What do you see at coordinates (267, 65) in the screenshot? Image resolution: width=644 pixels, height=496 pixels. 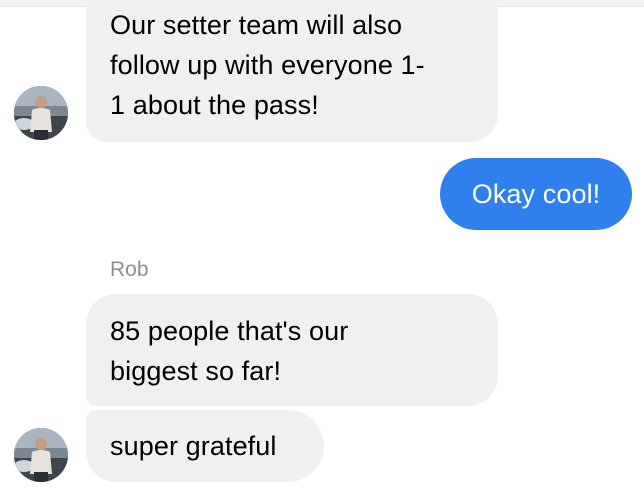 I see `message-line: follow up with everyone 1-` at bounding box center [267, 65].